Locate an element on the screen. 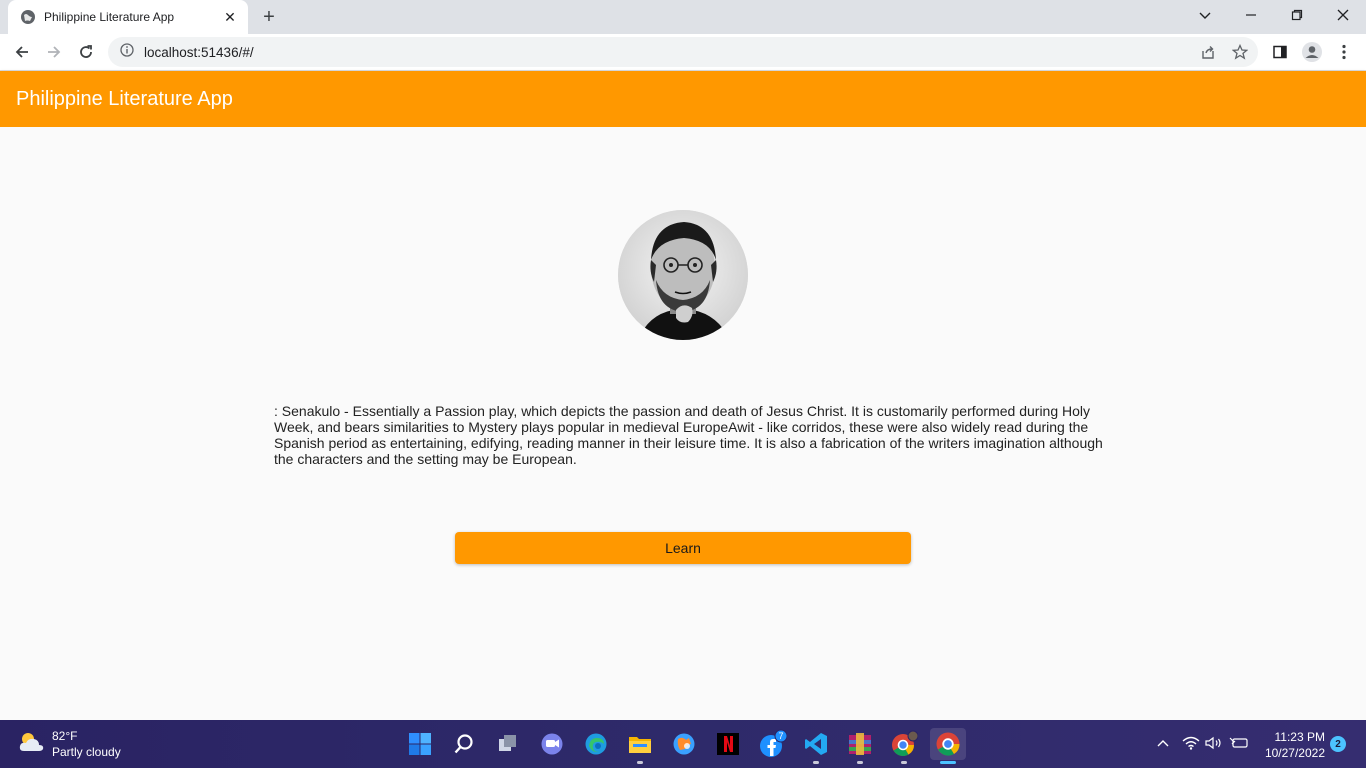  tab-title: Philippine Literature App is located at coordinates (109, 17).